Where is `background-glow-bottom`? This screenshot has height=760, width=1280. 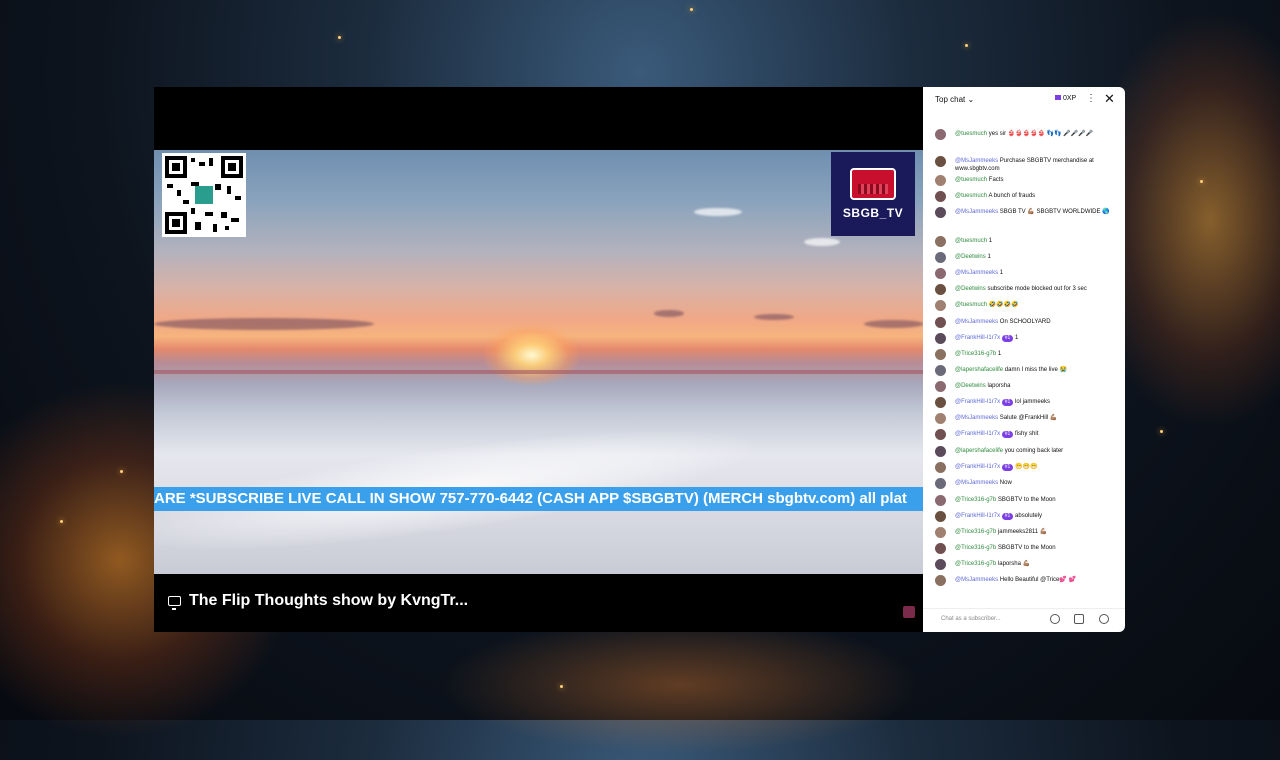
background-glow-bottom is located at coordinates (680, 685).